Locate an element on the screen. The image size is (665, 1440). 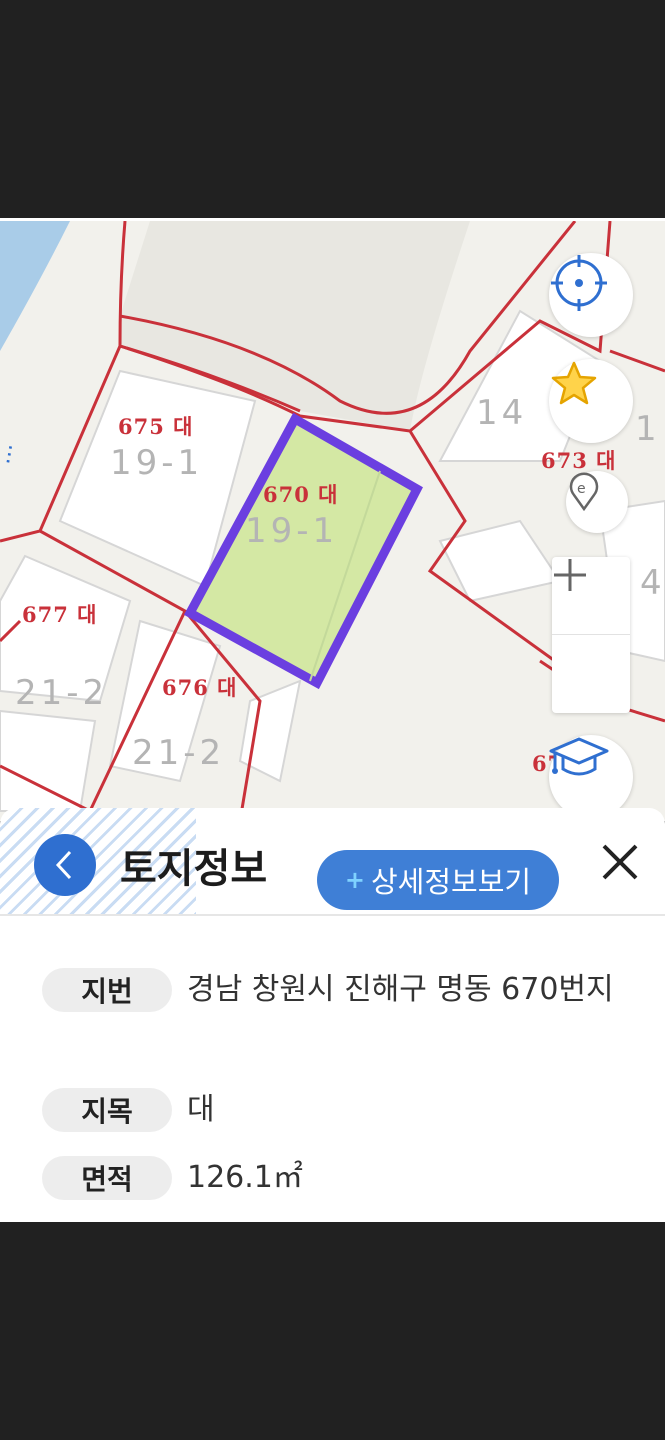
parcel-label-selected: 670 대 is located at coordinates (301, 494).